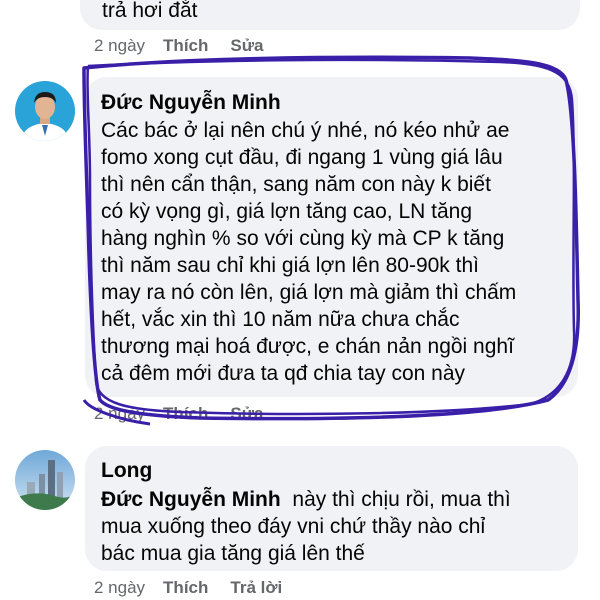  What do you see at coordinates (233, 553) in the screenshot?
I see `comment-line: bác mua gia tăng giá lên thế` at bounding box center [233, 553].